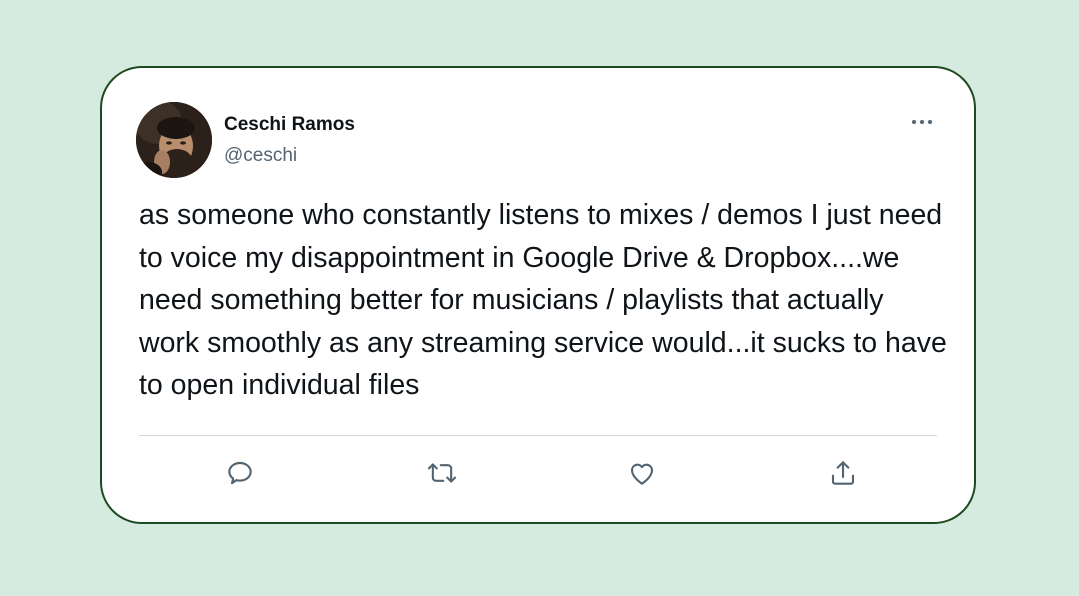 The width and height of the screenshot is (1079, 596). What do you see at coordinates (538, 435) in the screenshot?
I see `divider` at bounding box center [538, 435].